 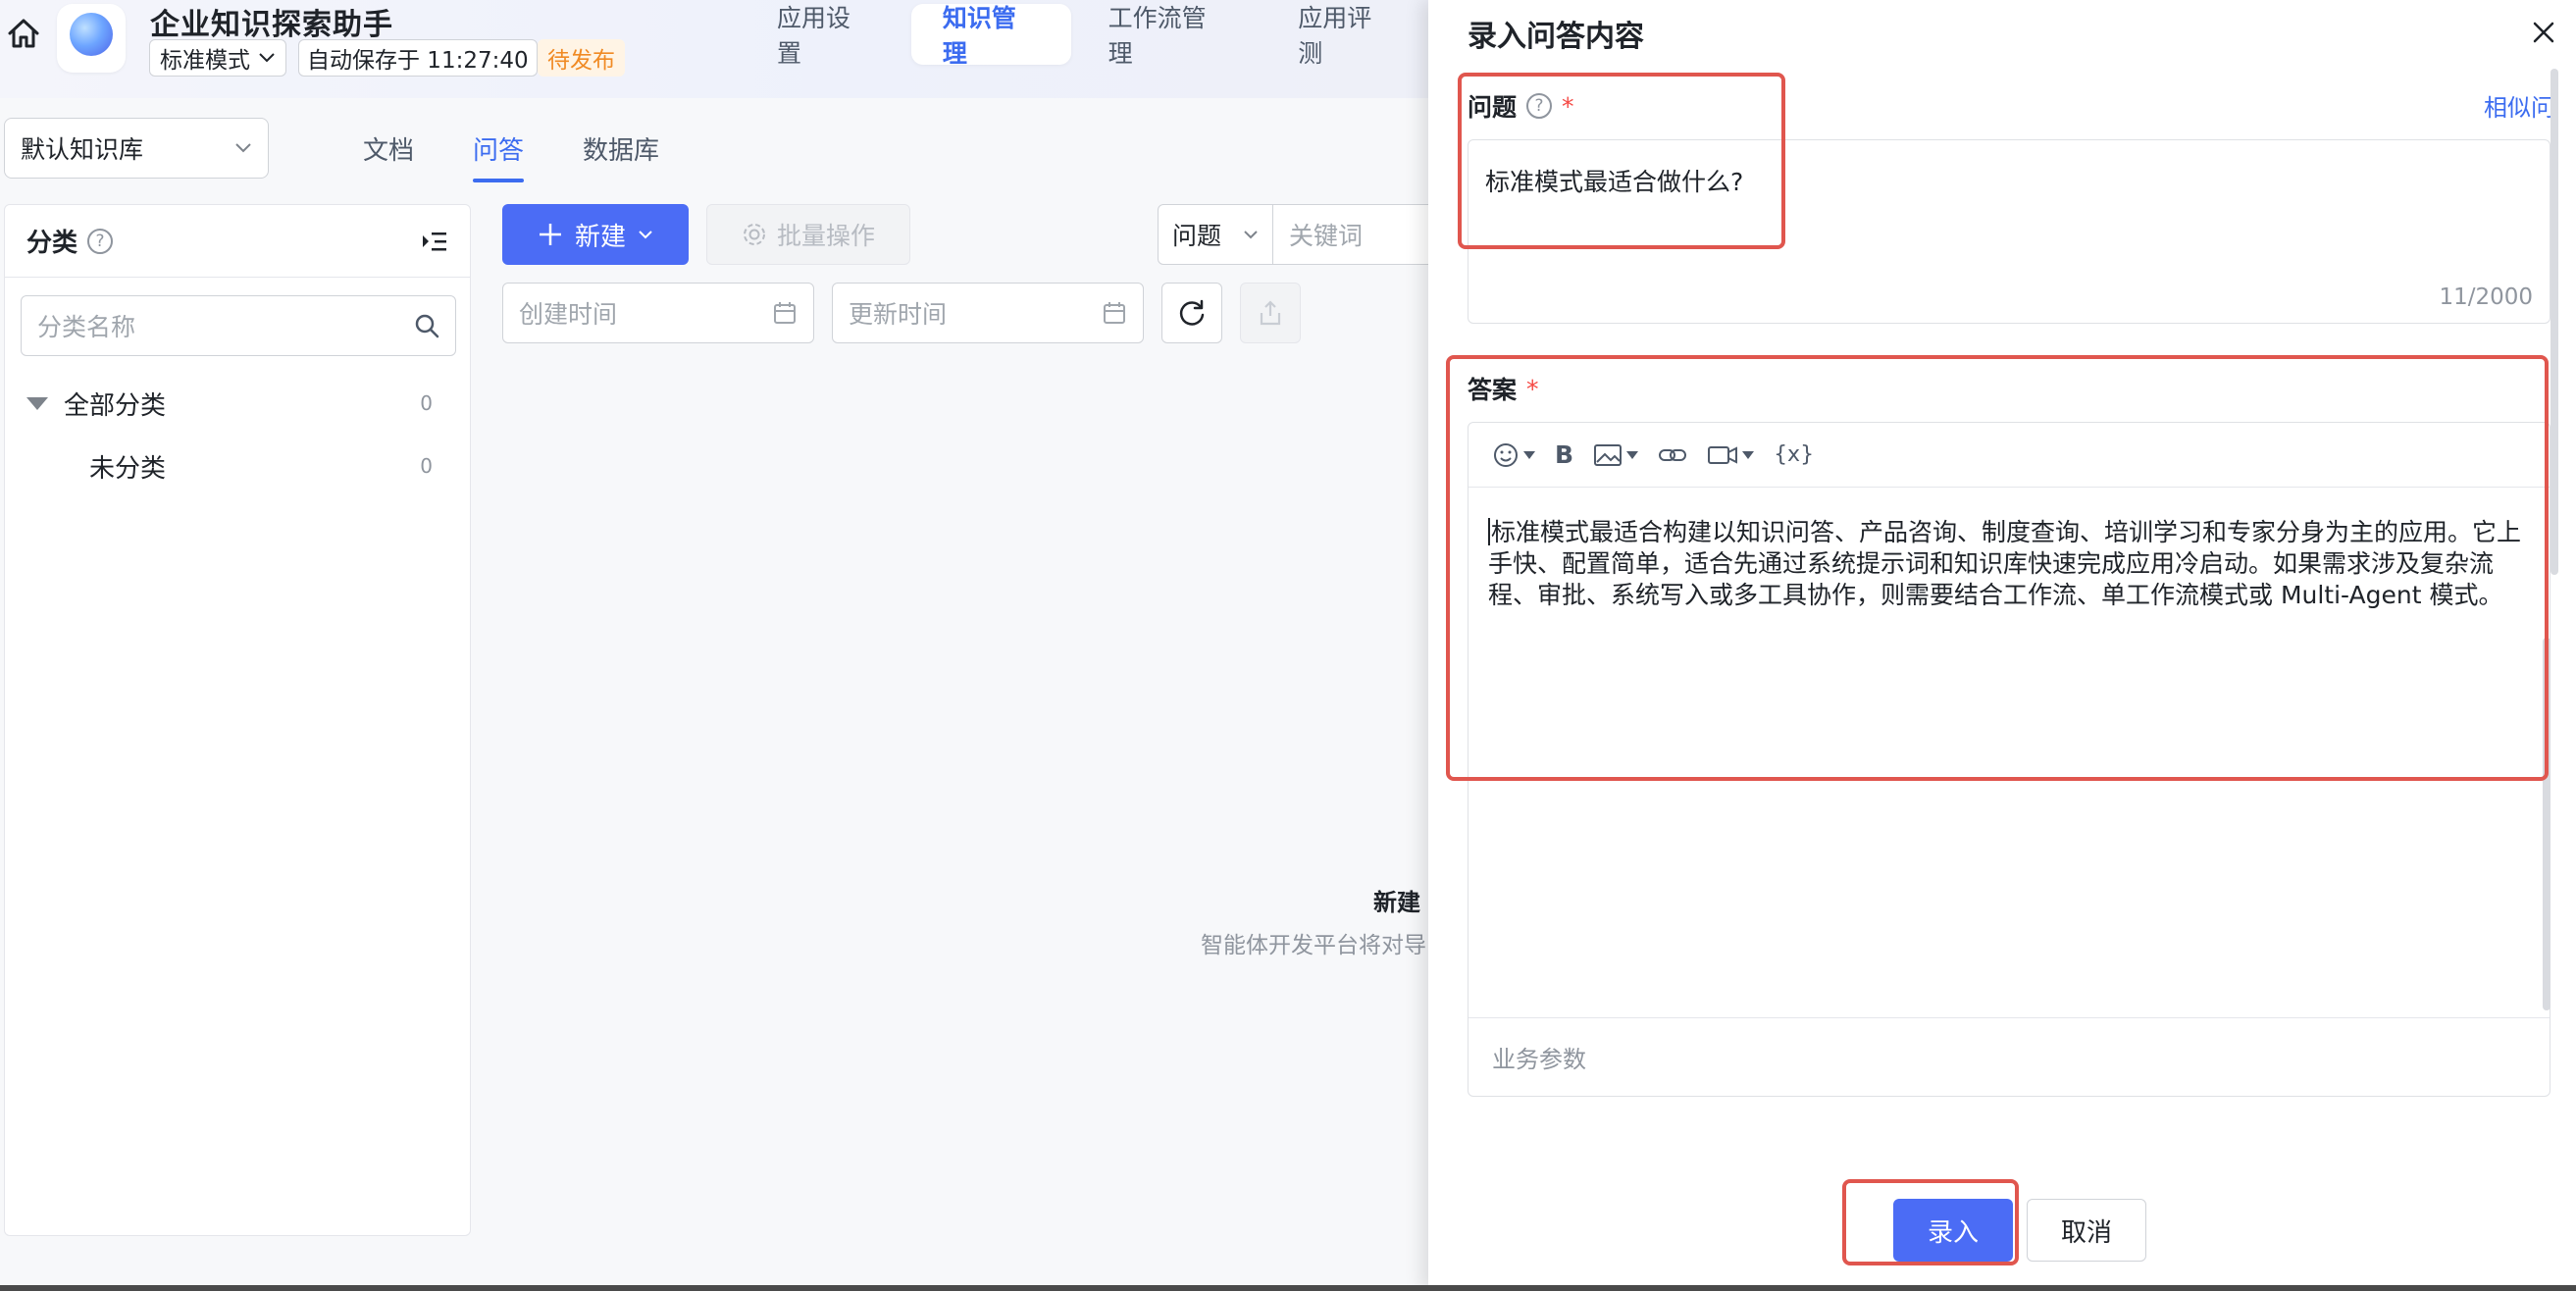 I want to click on variable-button: {x}, so click(x=1794, y=454).